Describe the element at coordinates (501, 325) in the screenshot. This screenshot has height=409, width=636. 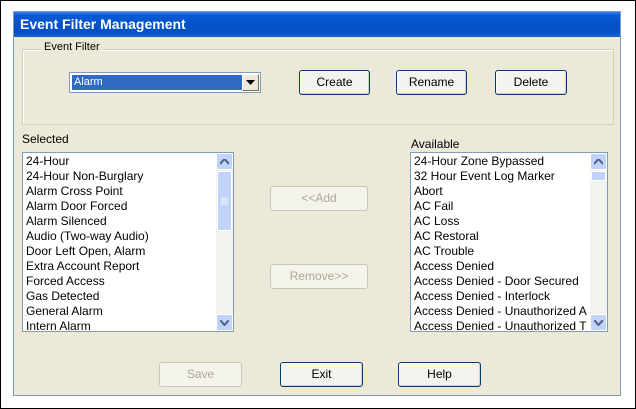
I see `list-item: Access Denied - Unauthorized T` at that location.